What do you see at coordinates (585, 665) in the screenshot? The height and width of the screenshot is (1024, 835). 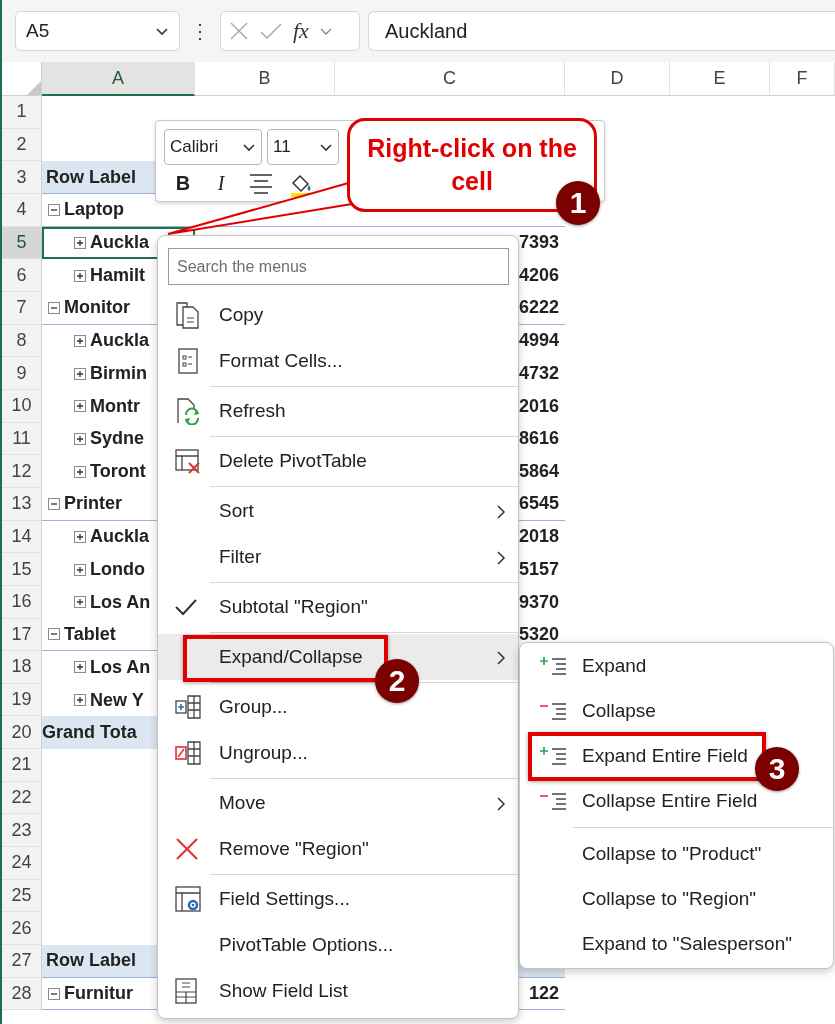 I see `menu-item: Expand` at bounding box center [585, 665].